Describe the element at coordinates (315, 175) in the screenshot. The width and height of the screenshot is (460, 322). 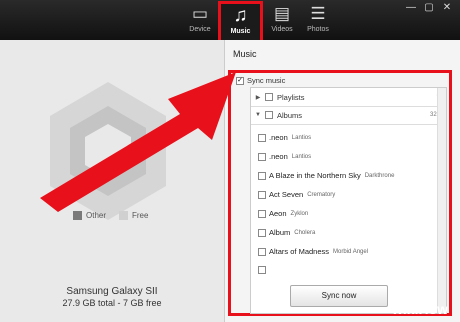
I see `album-title: A Blaze in the Northern Sky` at that location.